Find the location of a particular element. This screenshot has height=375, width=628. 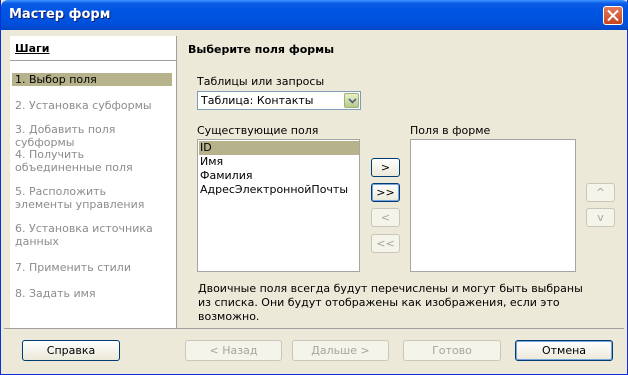

chevron-up-icon: ^ is located at coordinates (600, 192).